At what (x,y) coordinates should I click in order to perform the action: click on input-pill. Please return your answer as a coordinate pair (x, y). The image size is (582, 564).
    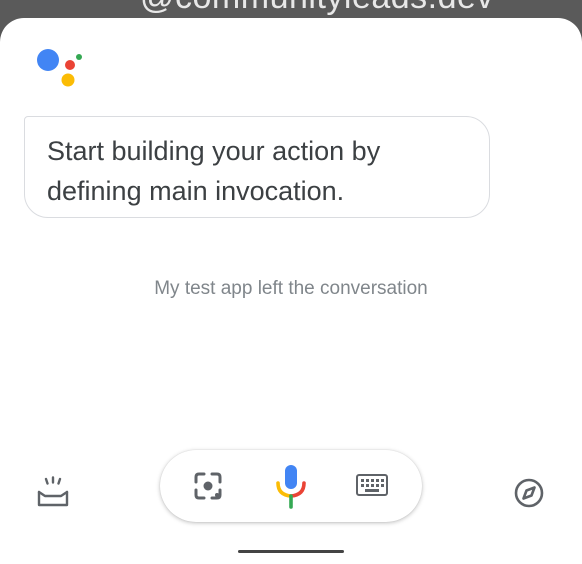
    Looking at the image, I should click on (291, 486).